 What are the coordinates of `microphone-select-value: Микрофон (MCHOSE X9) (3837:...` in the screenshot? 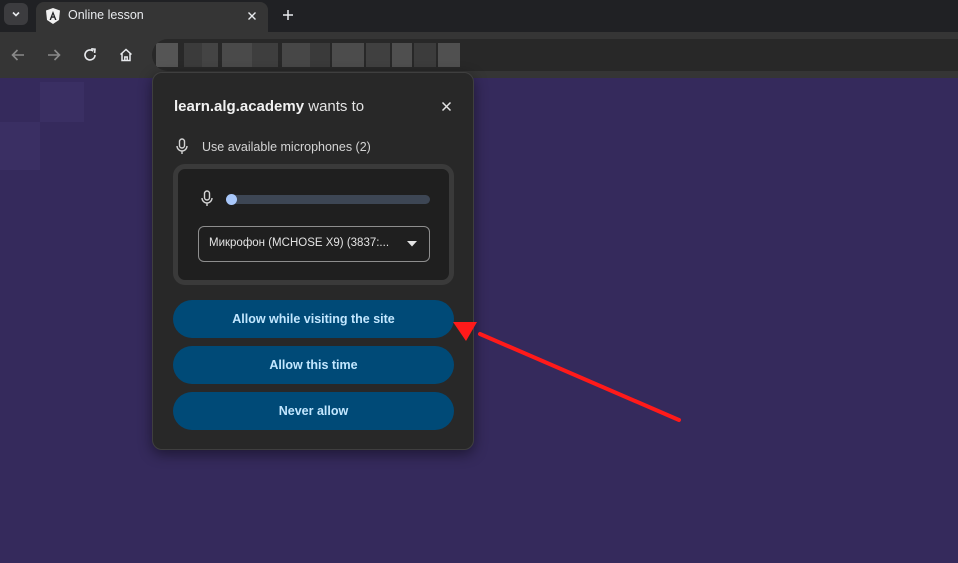 It's located at (299, 243).